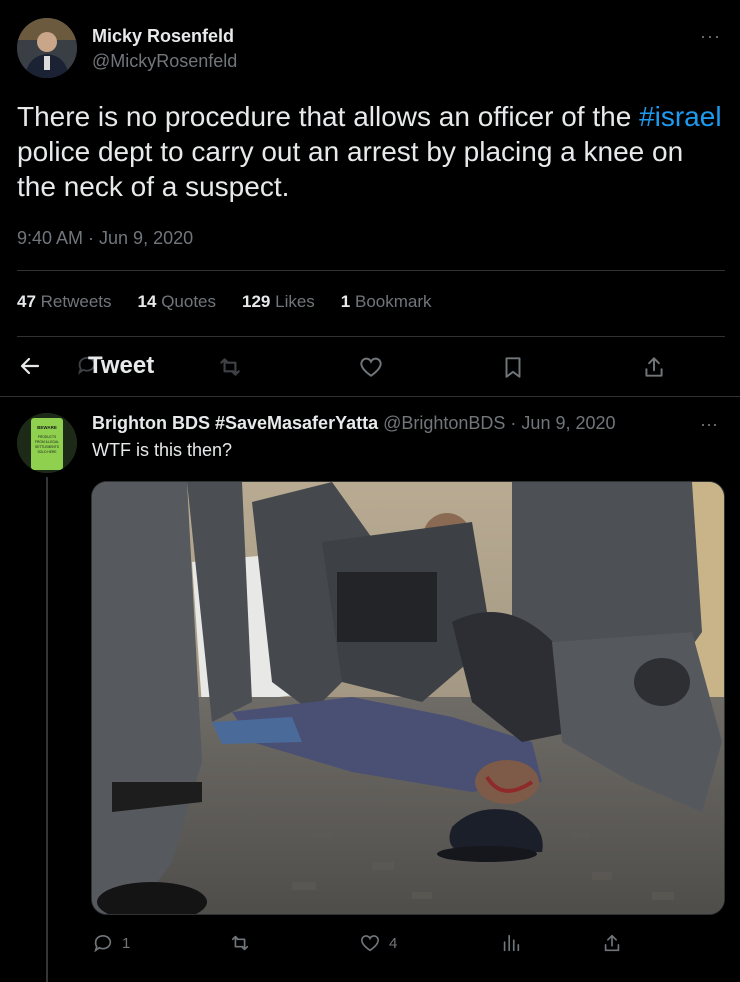 This screenshot has height=982, width=740. Describe the element at coordinates (709, 424) in the screenshot. I see `reply-more-options-icon: ···` at that location.